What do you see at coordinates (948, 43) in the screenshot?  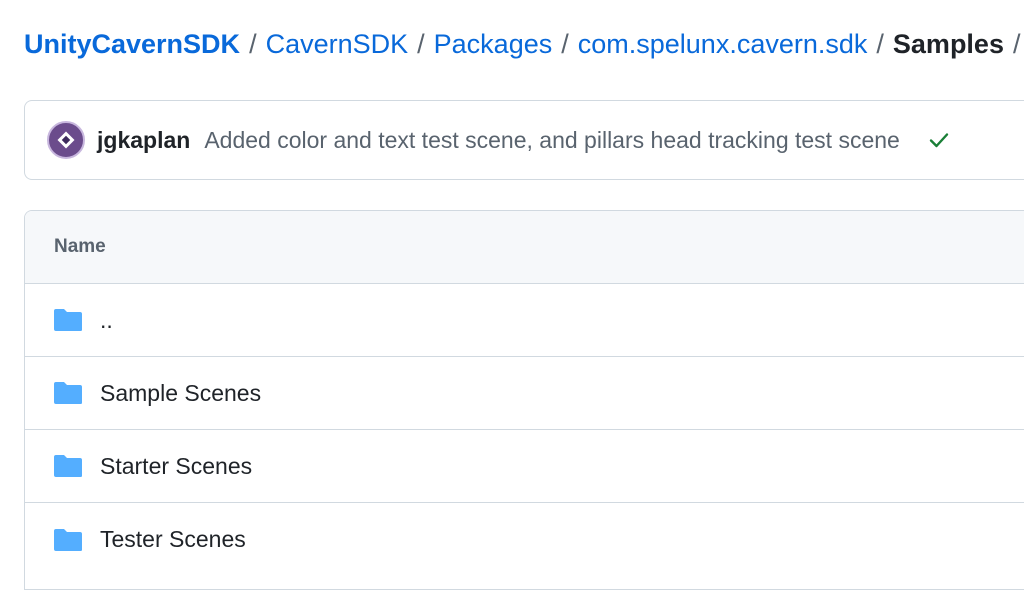 I see `breadcrumb-current: Samples` at bounding box center [948, 43].